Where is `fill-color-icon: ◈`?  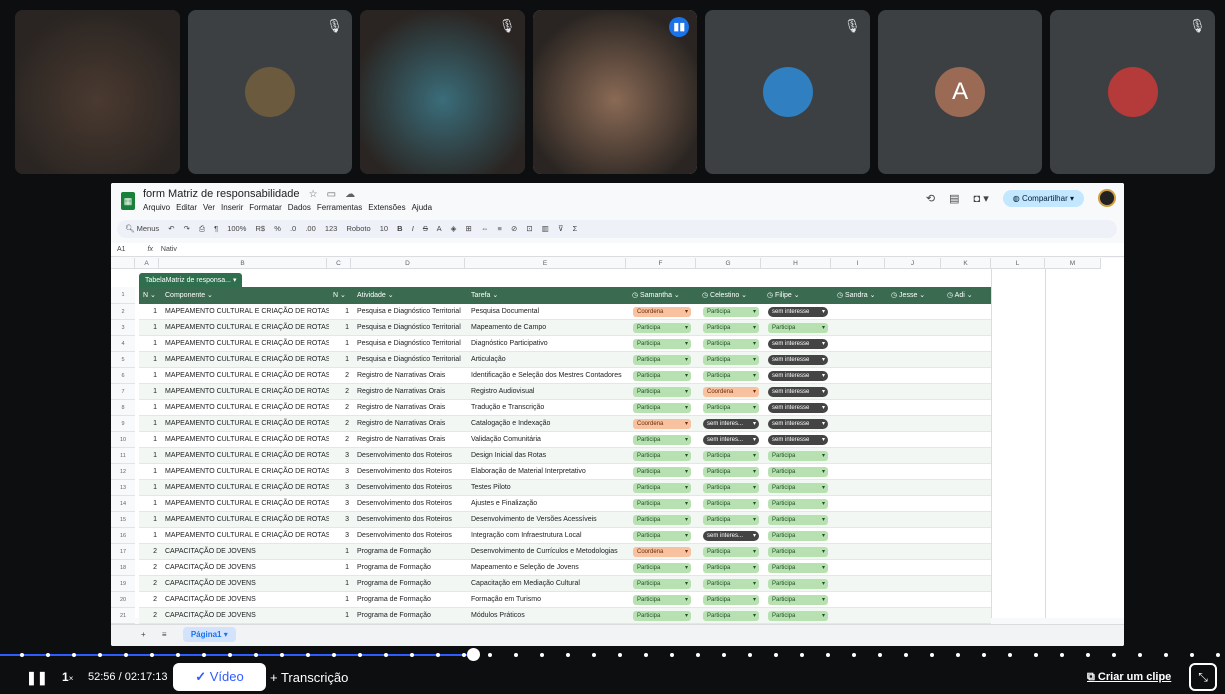 fill-color-icon: ◈ is located at coordinates (454, 228).